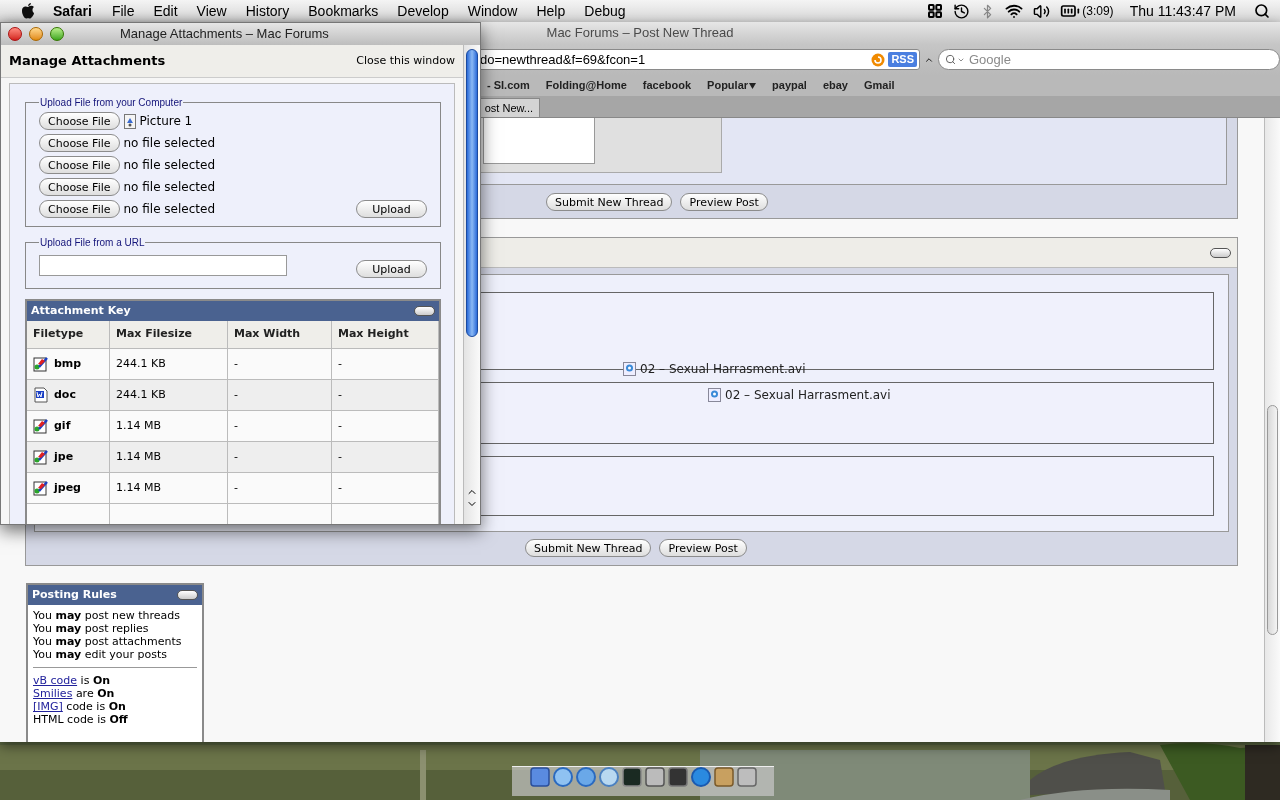 Image resolution: width=1280 pixels, height=800 pixels. What do you see at coordinates (68, 363) in the screenshot?
I see `table-cell-text: bmp` at bounding box center [68, 363].